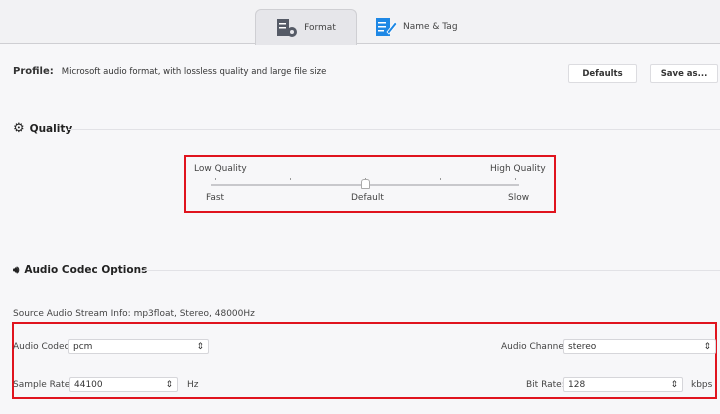  What do you see at coordinates (88, 384) in the screenshot?
I see `sample-rate-value: 44100` at bounding box center [88, 384].